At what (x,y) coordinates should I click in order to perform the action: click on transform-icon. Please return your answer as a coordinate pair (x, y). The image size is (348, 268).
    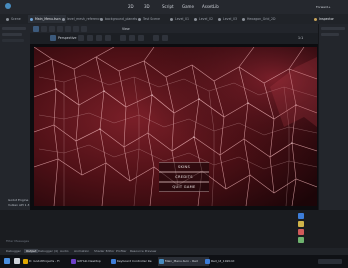
    Looking at the image, I should click on (156, 38).